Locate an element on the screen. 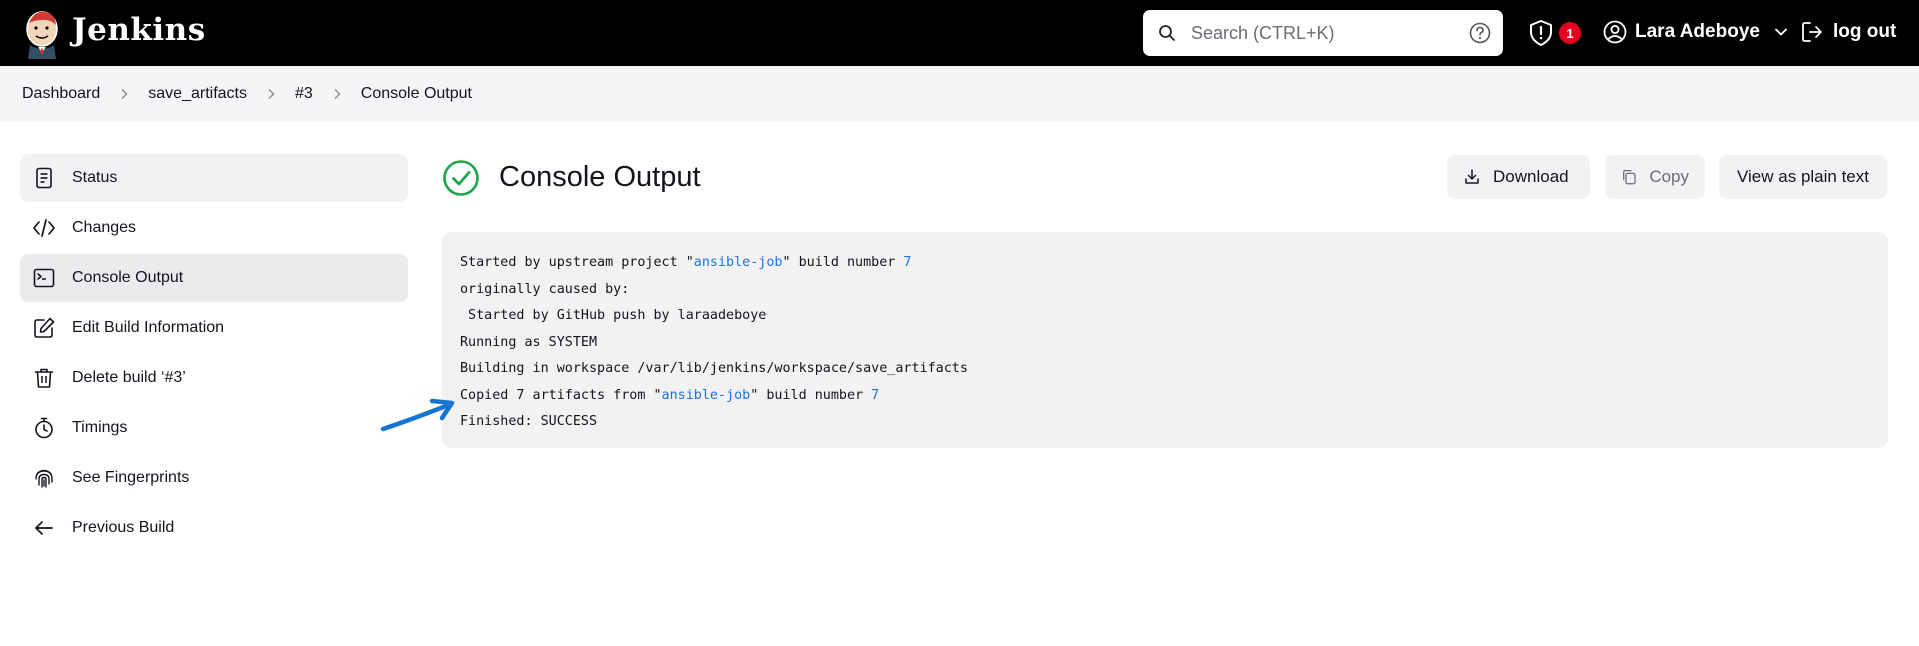 Image resolution: width=1919 pixels, height=646 pixels. upstream-project-link: ansible-job is located at coordinates (738, 262).